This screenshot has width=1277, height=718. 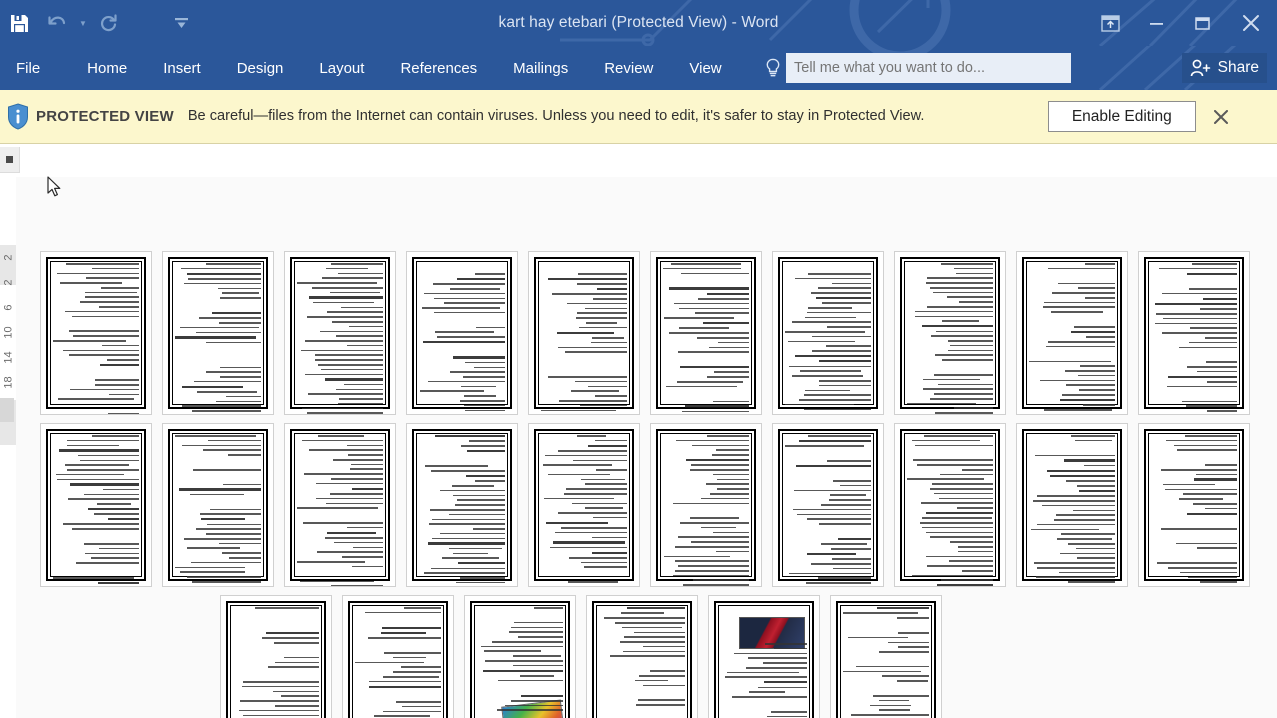 What do you see at coordinates (628, 68) in the screenshot?
I see `tab-review: Review` at bounding box center [628, 68].